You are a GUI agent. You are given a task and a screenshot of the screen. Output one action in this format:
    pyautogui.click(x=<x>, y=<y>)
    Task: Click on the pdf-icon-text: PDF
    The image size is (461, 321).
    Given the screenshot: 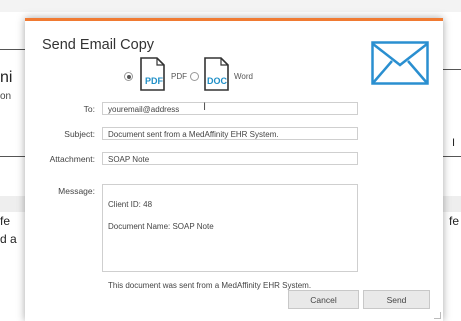 What is the action you would take?
    pyautogui.click(x=154, y=81)
    